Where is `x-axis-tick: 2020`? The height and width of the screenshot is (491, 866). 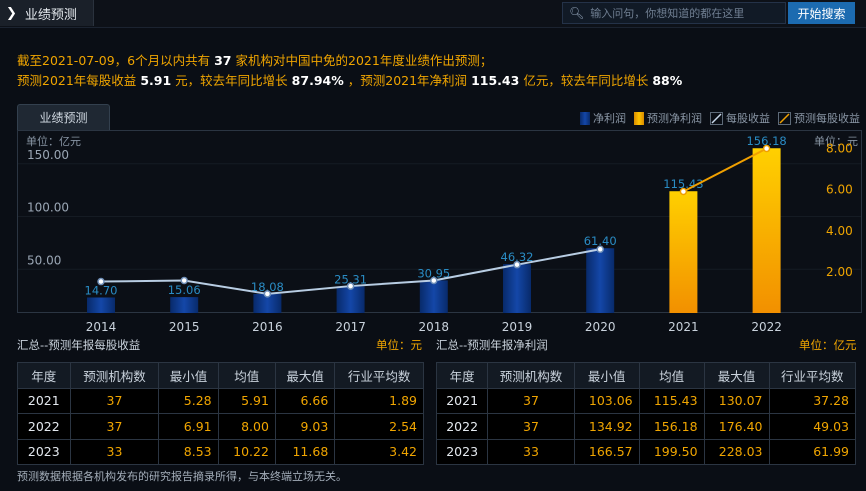
x-axis-tick: 2020 is located at coordinates (600, 327).